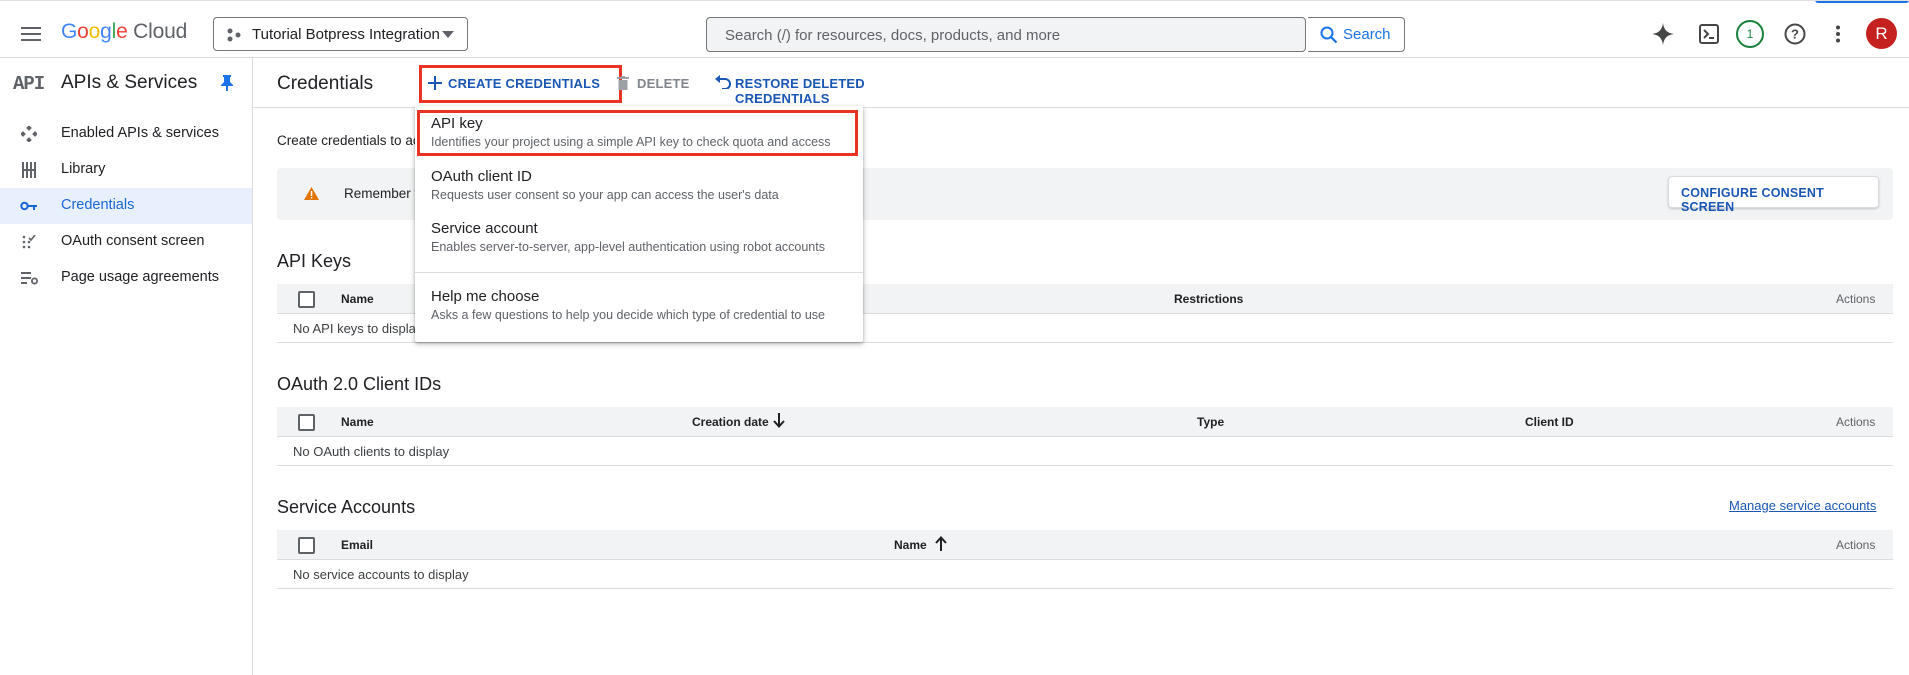 This screenshot has width=1909, height=675. What do you see at coordinates (348, 140) in the screenshot?
I see `intro-text: Create credentials to ac` at bounding box center [348, 140].